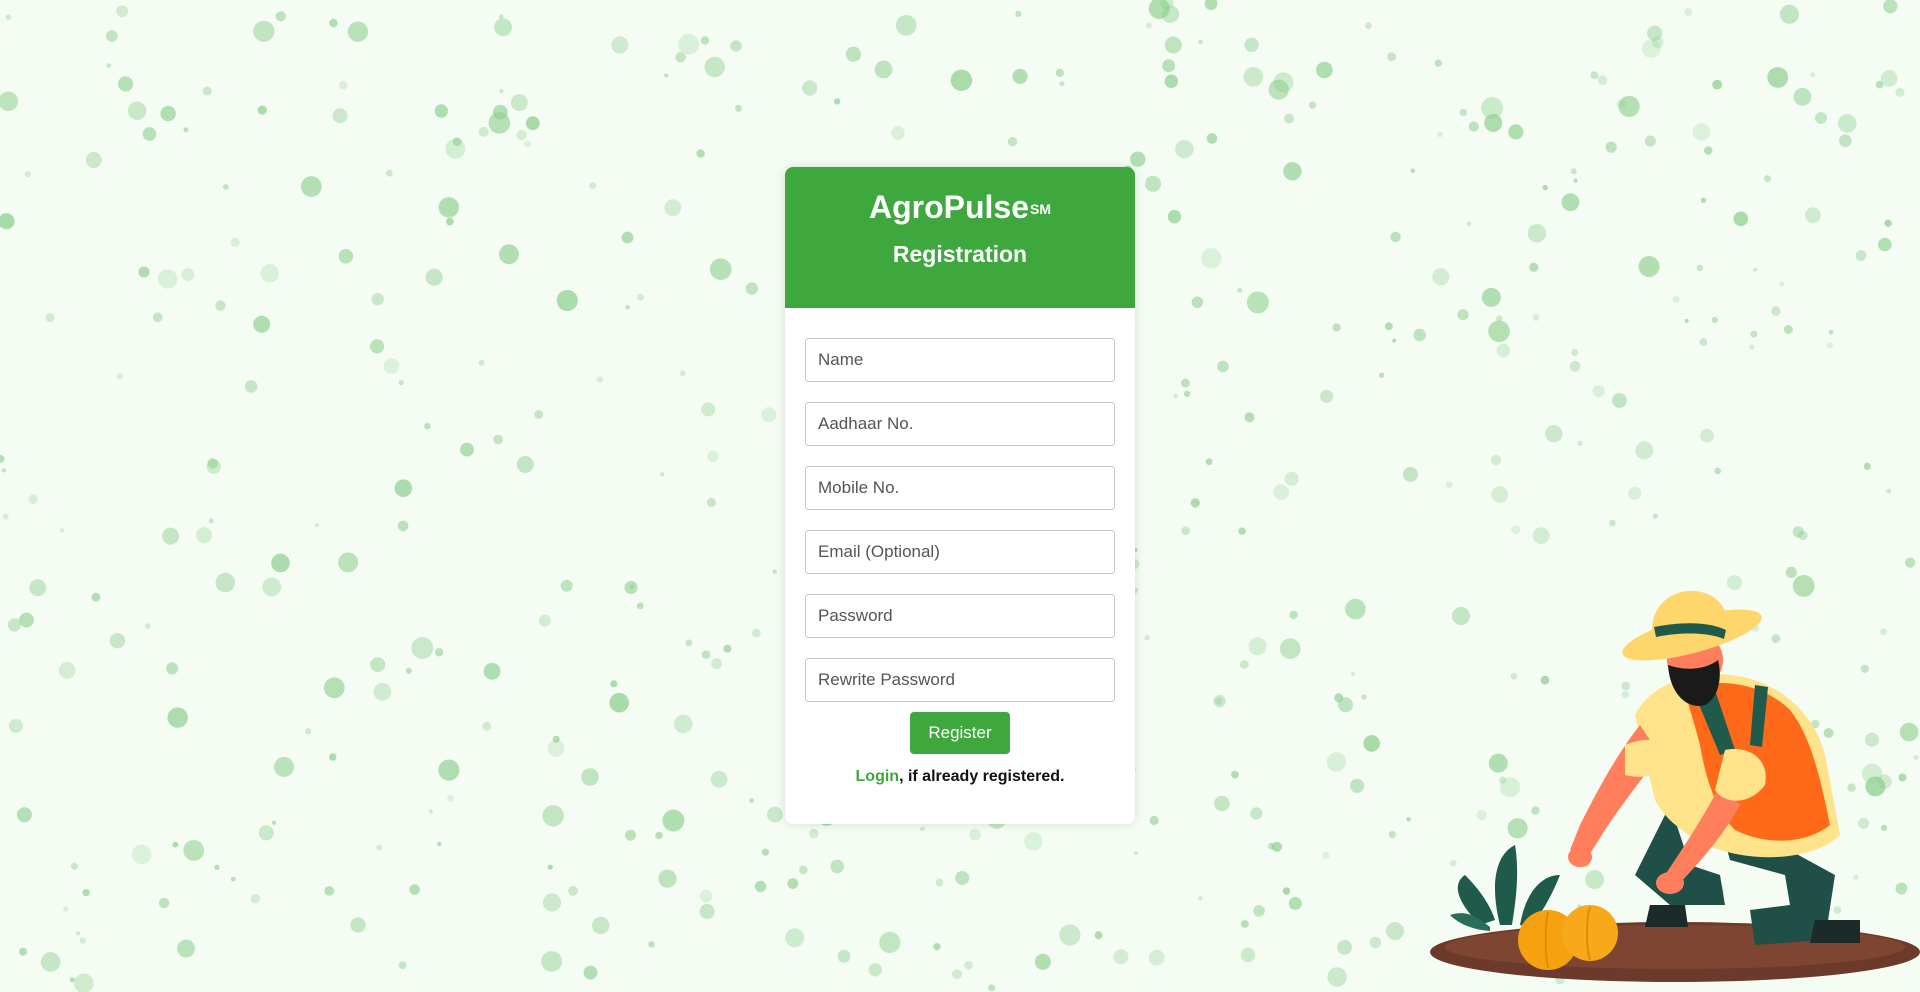 The image size is (1920, 992). Describe the element at coordinates (960, 237) in the screenshot. I see `card-header: AgroPulseSM Registration` at that location.